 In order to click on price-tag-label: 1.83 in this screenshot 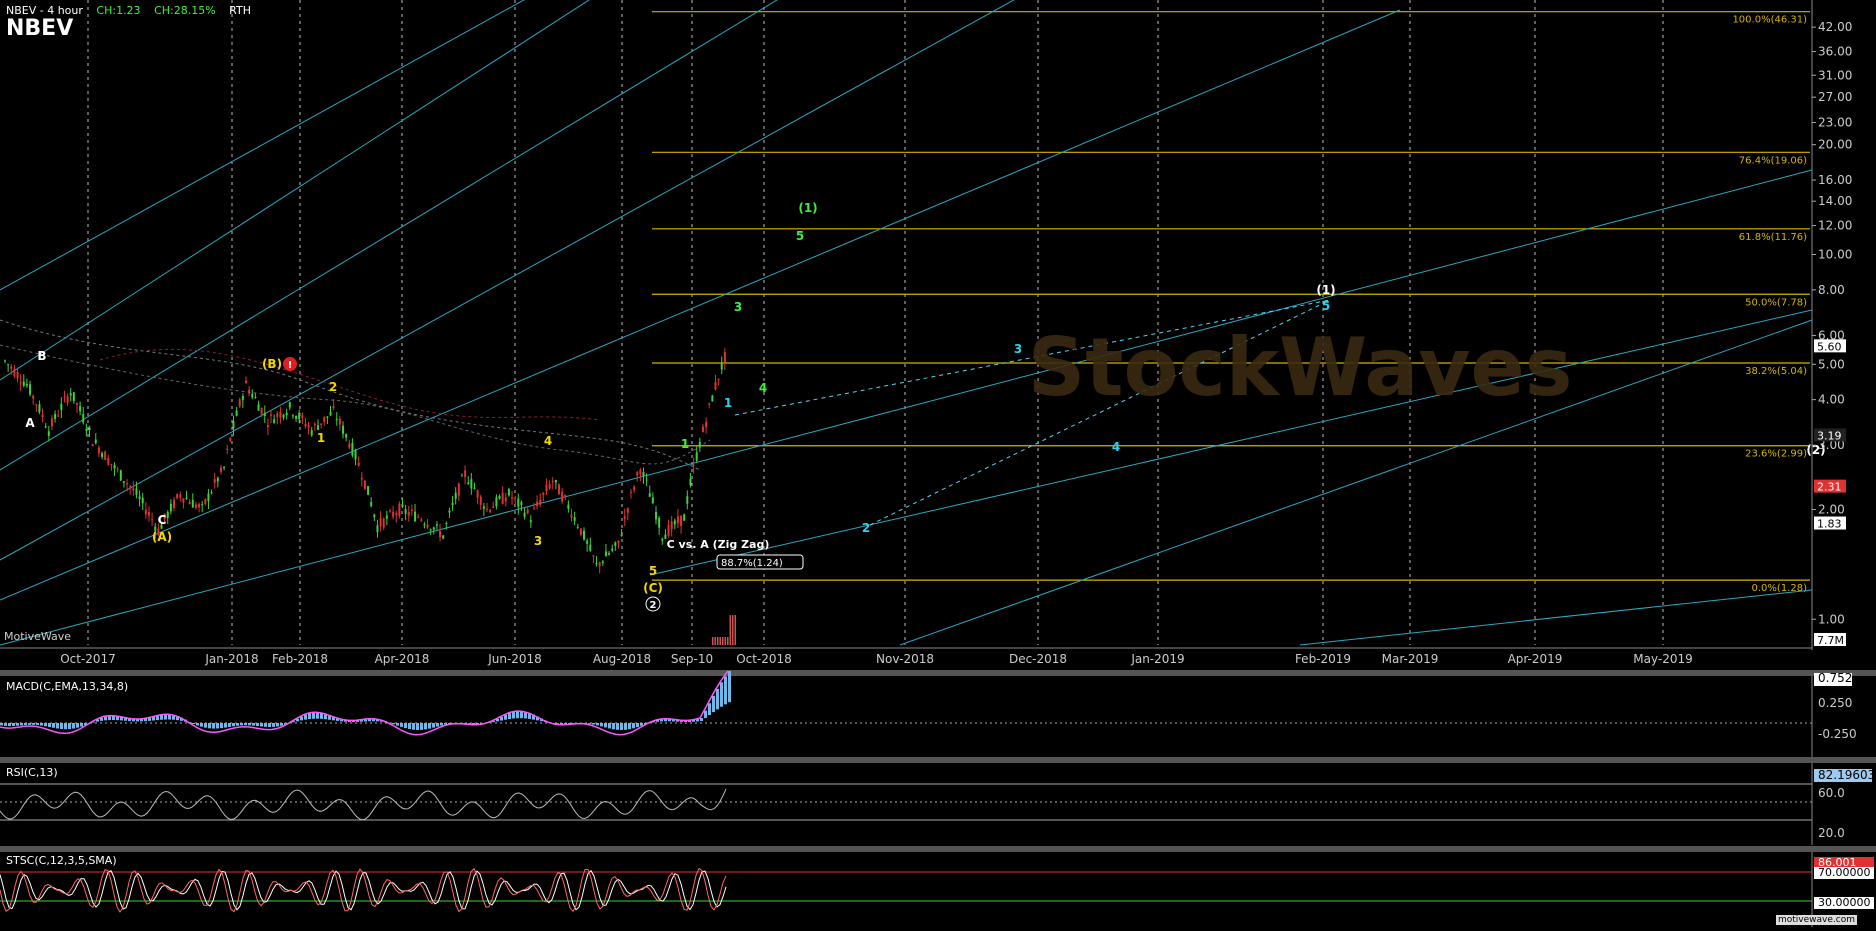, I will do `click(1829, 524)`.